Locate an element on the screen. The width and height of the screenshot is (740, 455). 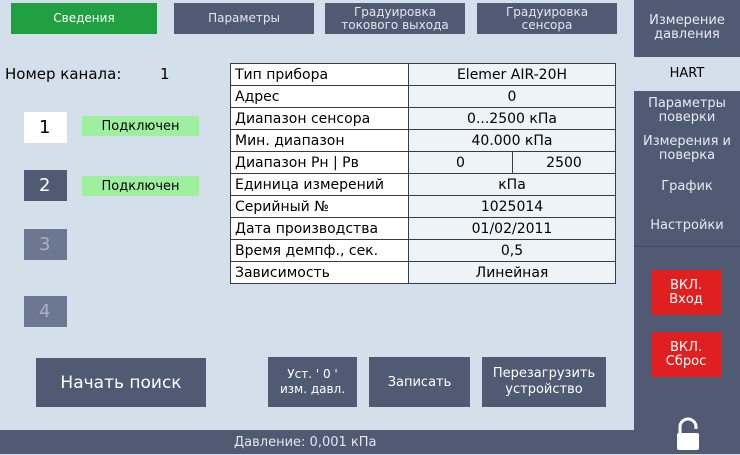
table-row: Дата производства 01/02/2011 is located at coordinates (423, 228).